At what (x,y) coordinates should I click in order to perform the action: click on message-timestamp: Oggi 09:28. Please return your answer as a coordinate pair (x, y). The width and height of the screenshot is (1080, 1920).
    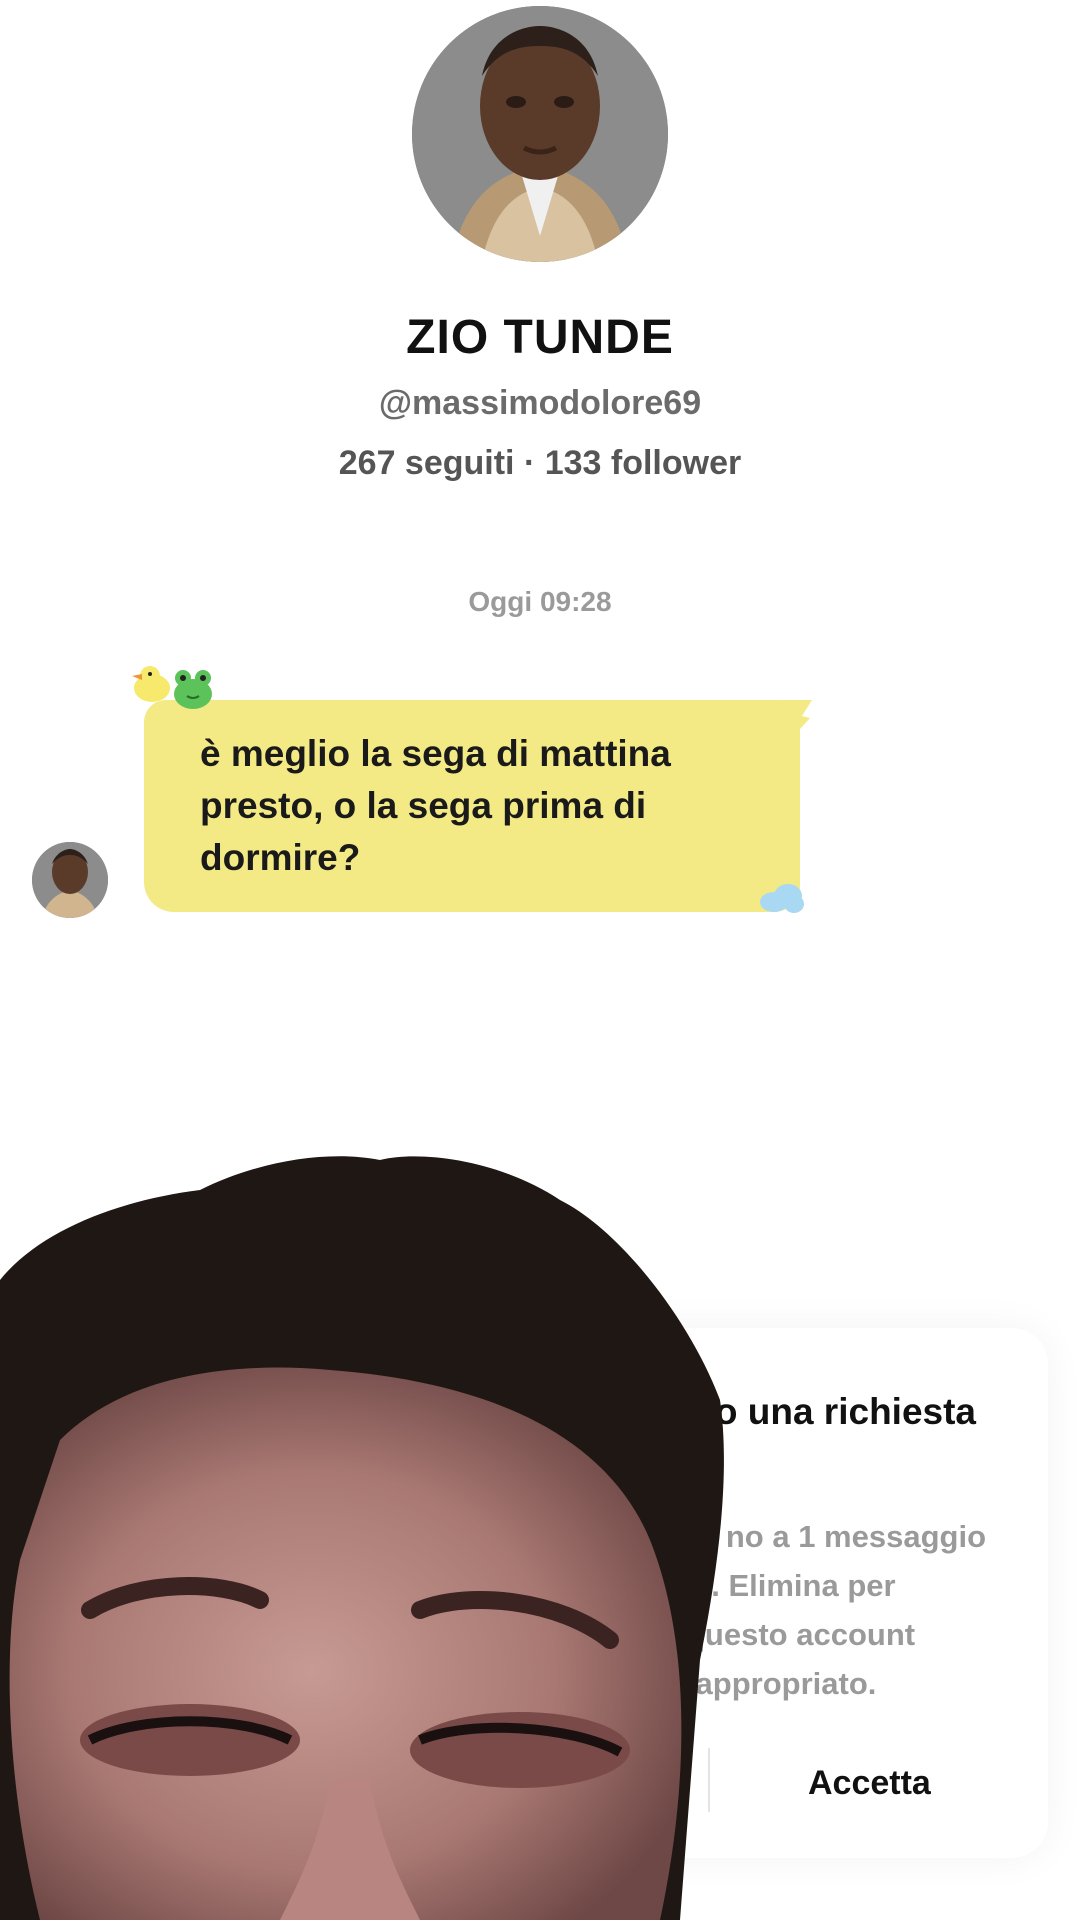
    Looking at the image, I should click on (540, 601).